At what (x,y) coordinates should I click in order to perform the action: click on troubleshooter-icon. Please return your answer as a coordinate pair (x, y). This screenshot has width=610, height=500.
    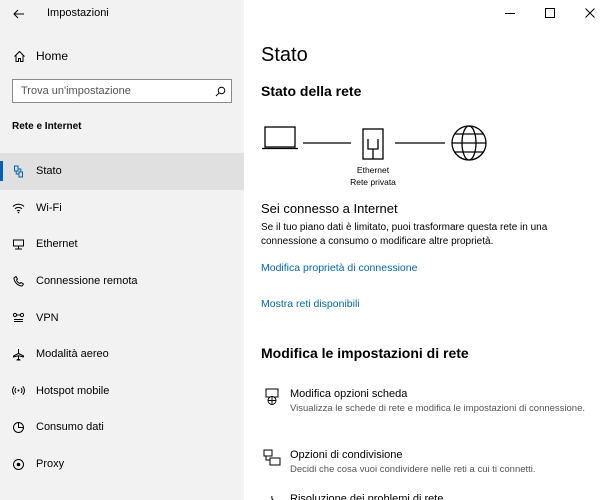
    Looking at the image, I should click on (272, 496).